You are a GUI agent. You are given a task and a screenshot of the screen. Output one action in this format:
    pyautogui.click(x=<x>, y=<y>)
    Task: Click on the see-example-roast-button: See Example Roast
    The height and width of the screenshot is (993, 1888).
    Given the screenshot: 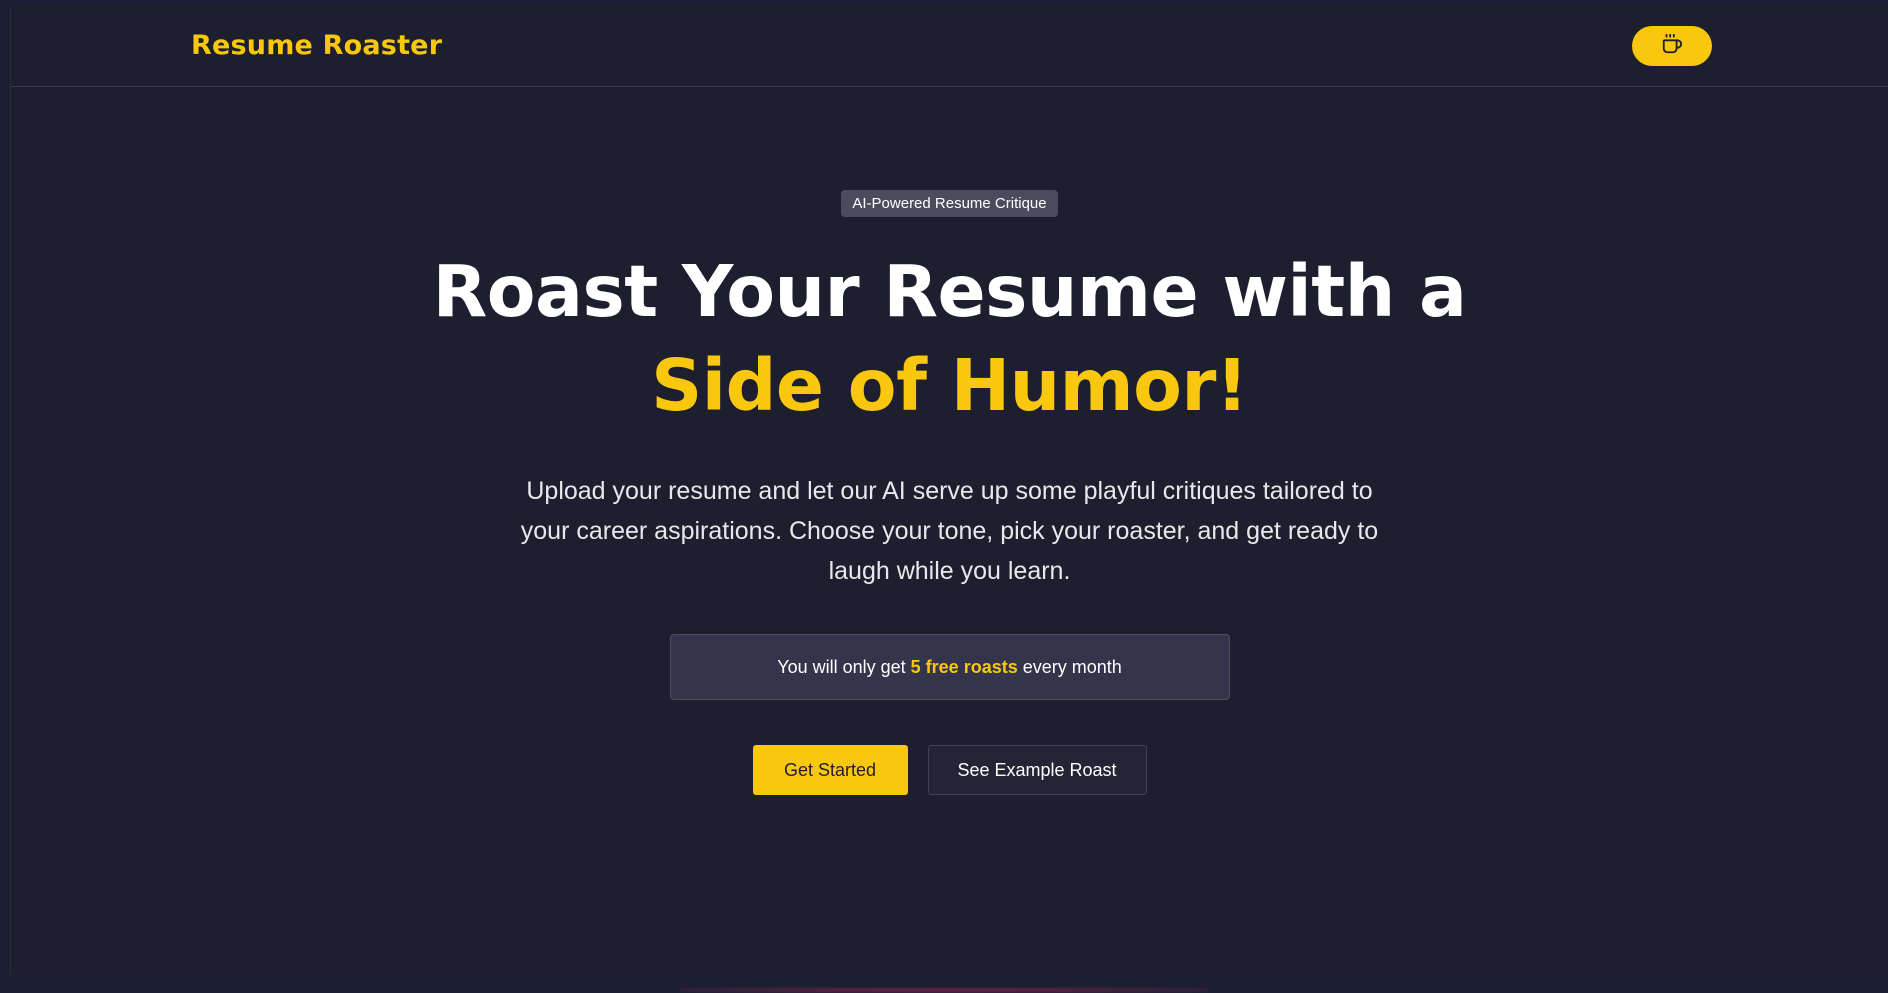 What is the action you would take?
    pyautogui.click(x=1037, y=770)
    